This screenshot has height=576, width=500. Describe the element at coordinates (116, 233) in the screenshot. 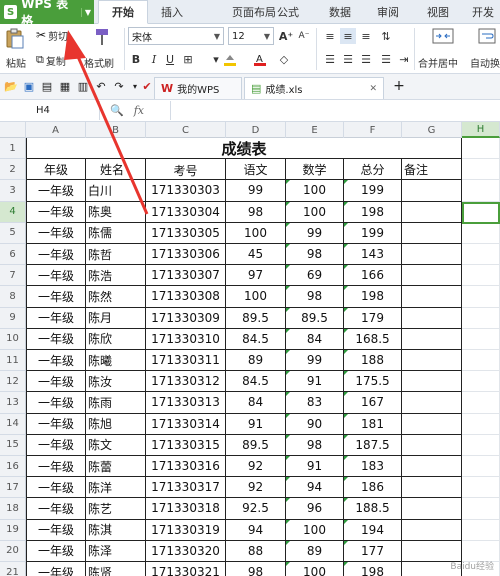

I see `data-cell: 陈儒` at that location.